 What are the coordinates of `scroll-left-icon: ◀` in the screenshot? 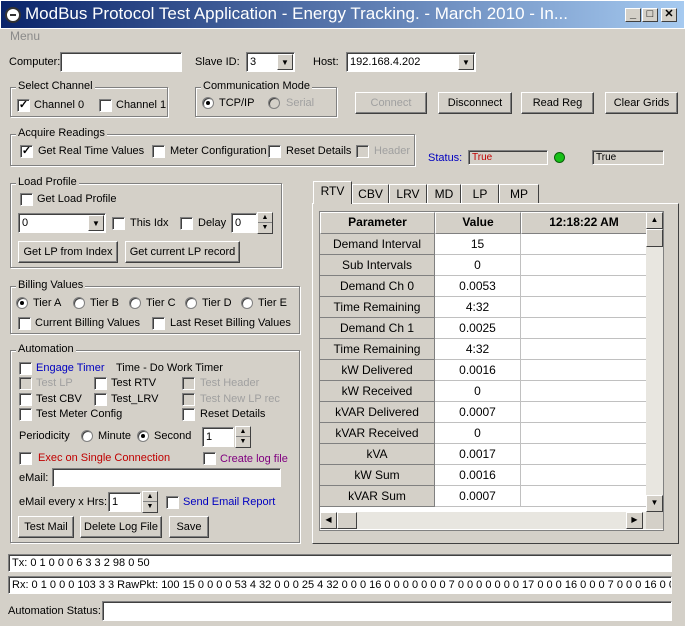 It's located at (328, 520).